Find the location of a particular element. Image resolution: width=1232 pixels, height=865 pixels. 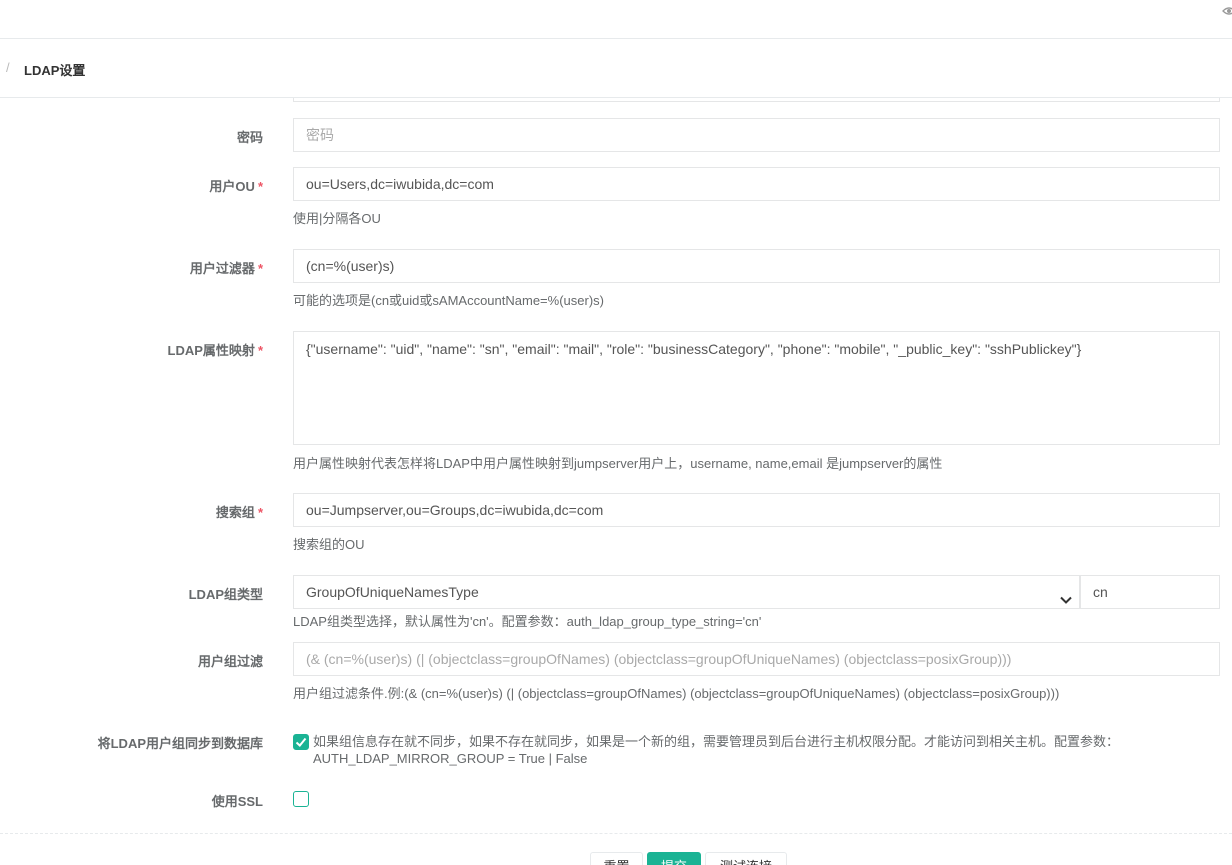

user-ou-label: 用户OU * is located at coordinates (236, 186).